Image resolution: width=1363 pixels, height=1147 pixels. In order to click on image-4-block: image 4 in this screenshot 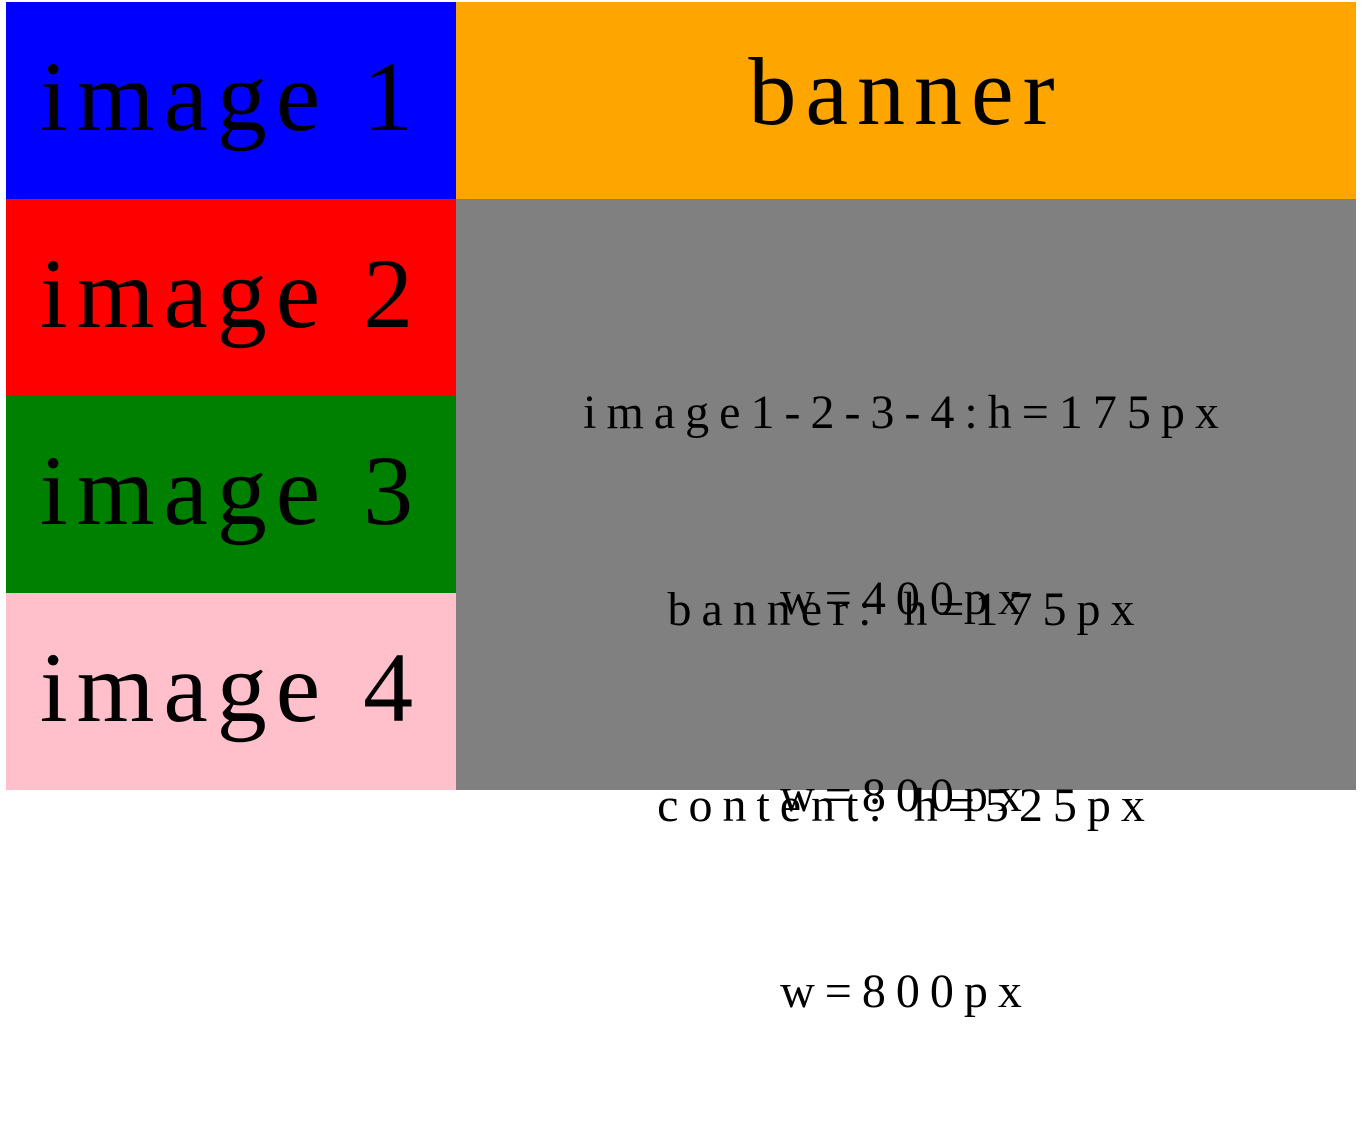, I will do `click(231, 691)`.